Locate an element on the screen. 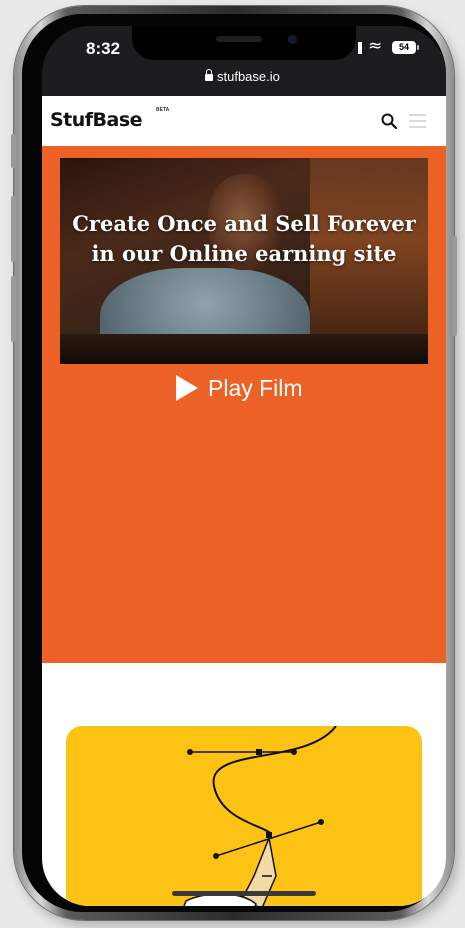 This screenshot has height=928, width=465. play-film-button: Play Film is located at coordinates (239, 388).